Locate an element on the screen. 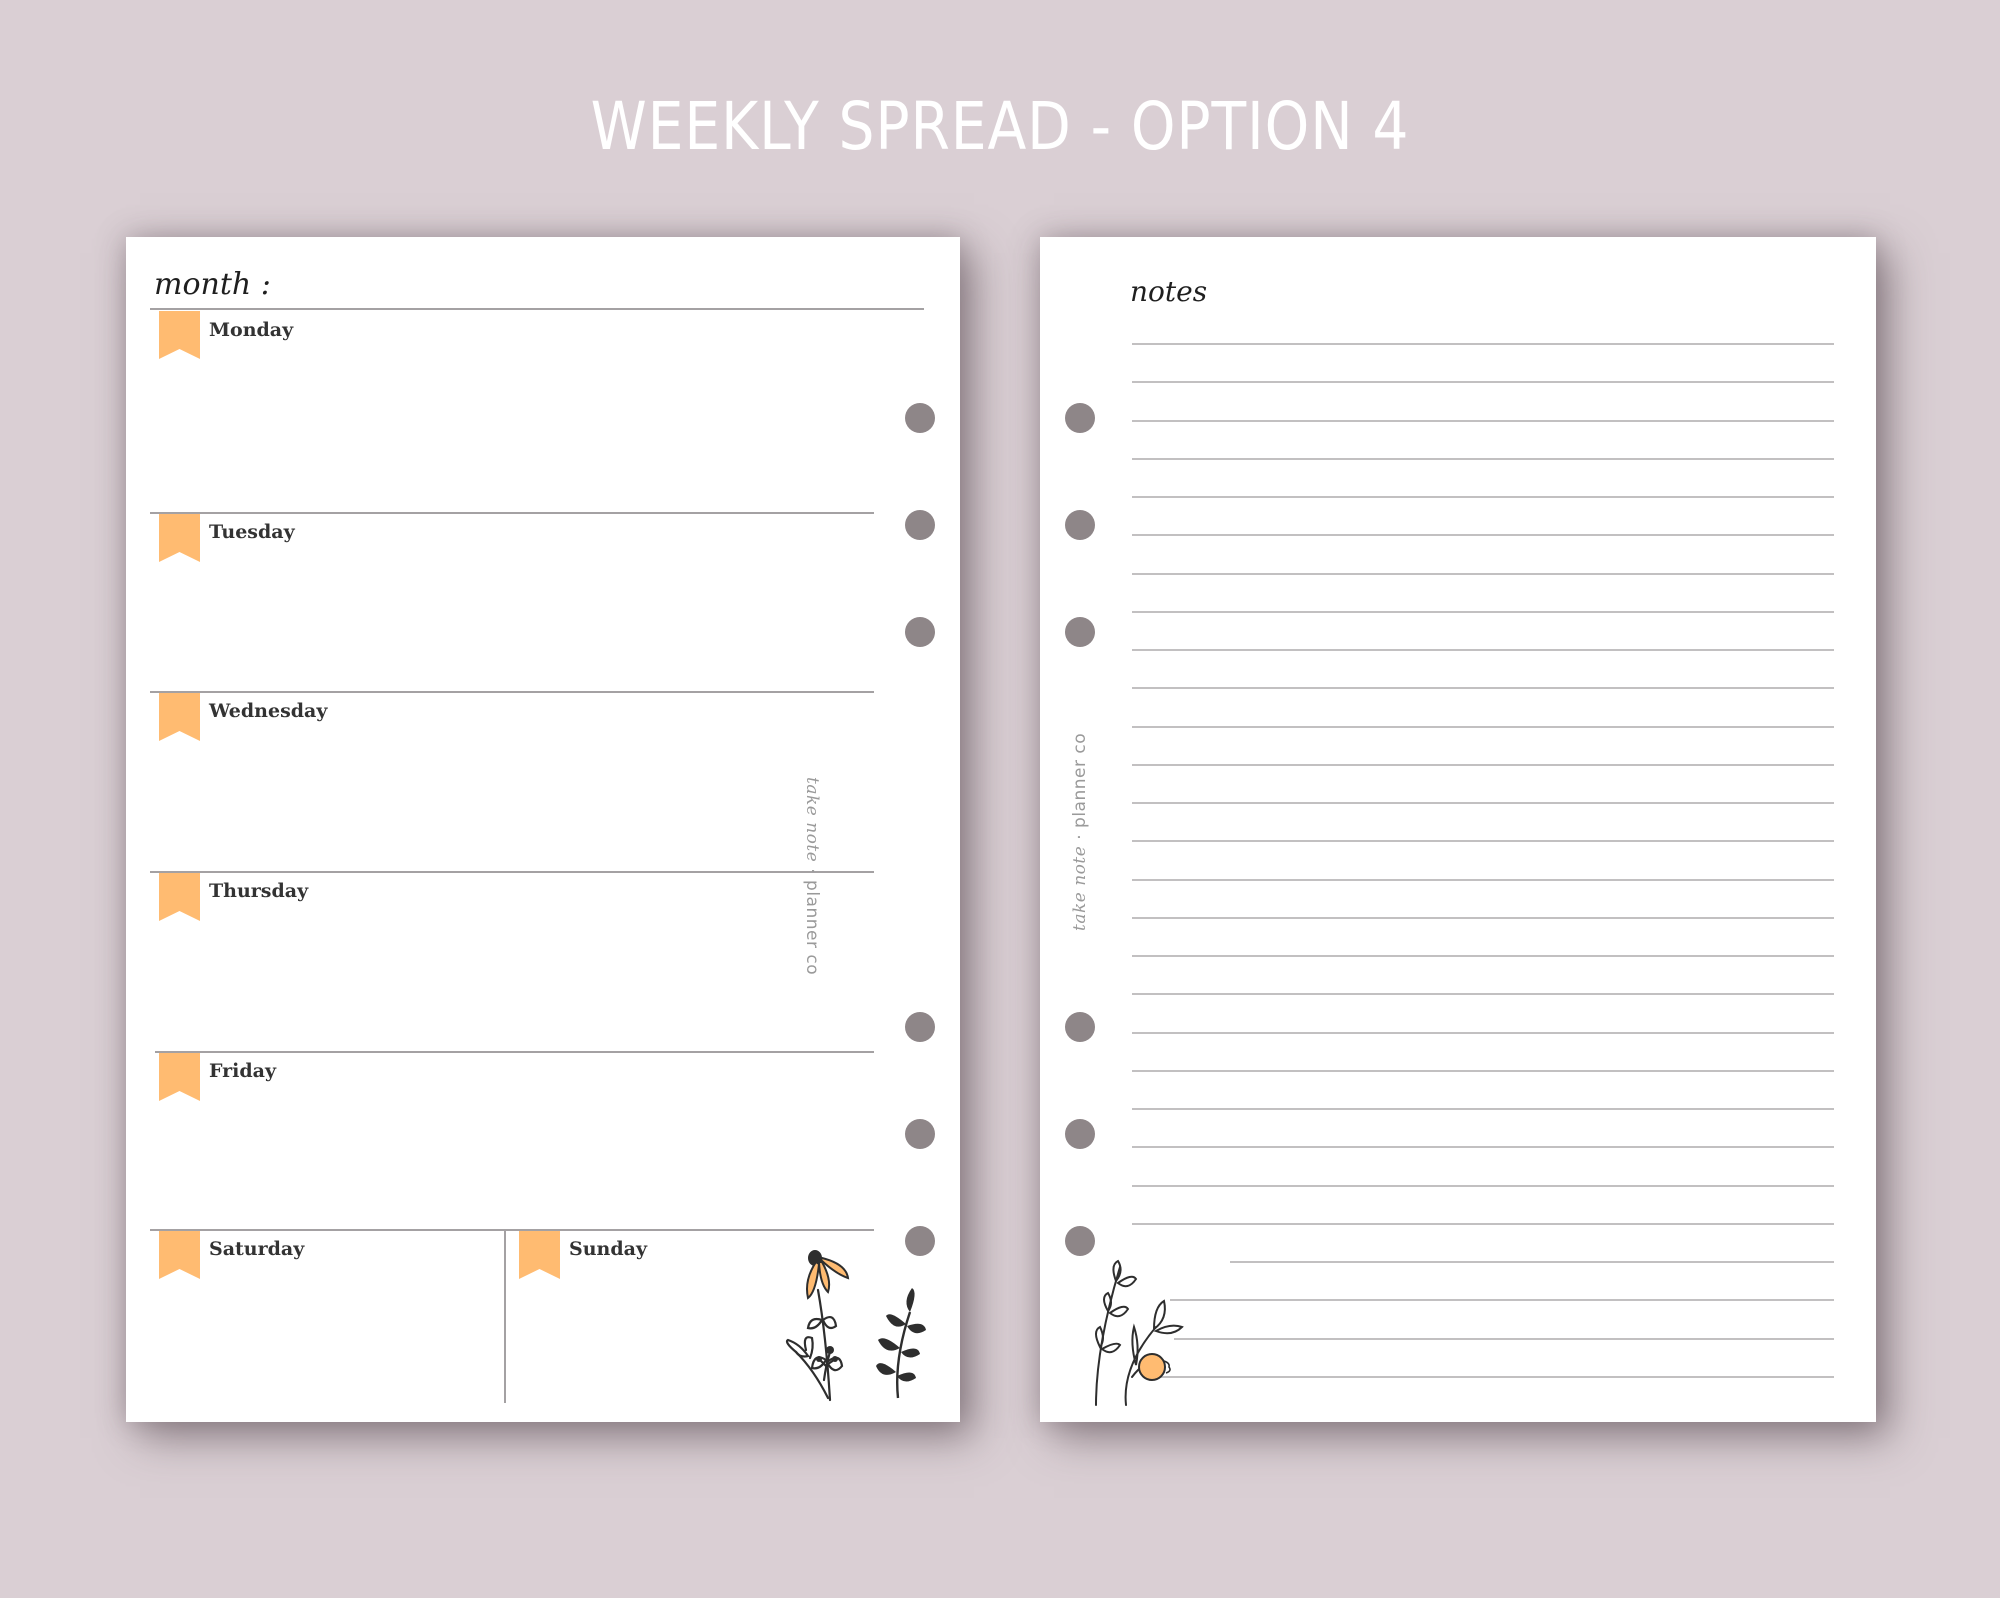  weekend-divider is located at coordinates (505, 1316).